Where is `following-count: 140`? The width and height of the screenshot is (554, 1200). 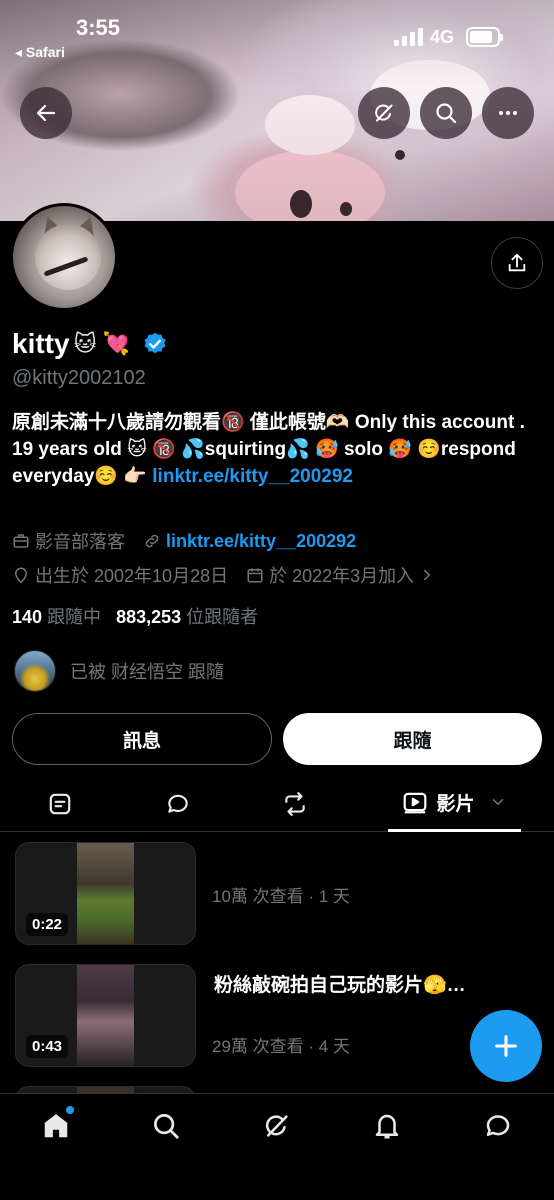 following-count: 140 is located at coordinates (27, 617).